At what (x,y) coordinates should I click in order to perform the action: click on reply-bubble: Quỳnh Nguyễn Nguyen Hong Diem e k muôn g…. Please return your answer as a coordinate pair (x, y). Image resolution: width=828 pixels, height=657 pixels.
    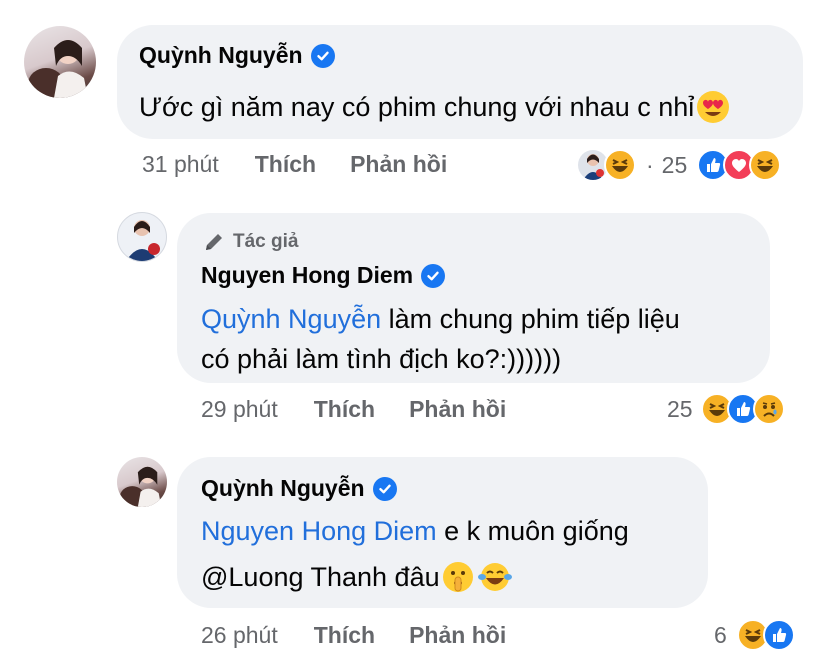
    Looking at the image, I should click on (442, 532).